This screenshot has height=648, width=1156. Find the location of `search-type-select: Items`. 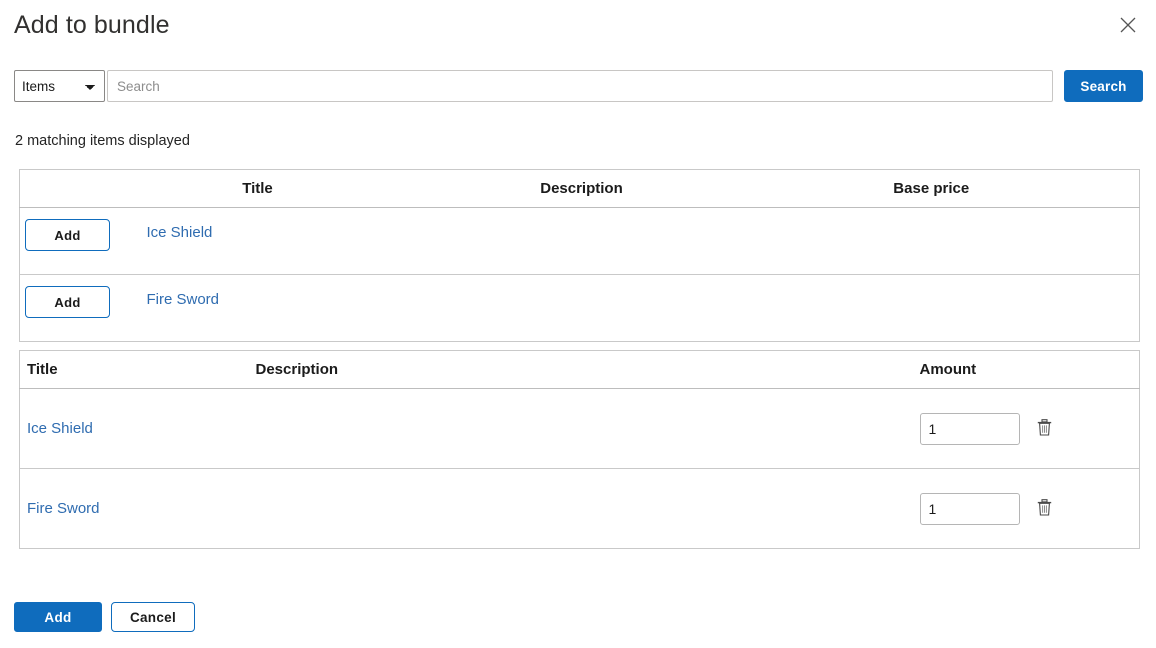

search-type-select: Items is located at coordinates (59, 86).